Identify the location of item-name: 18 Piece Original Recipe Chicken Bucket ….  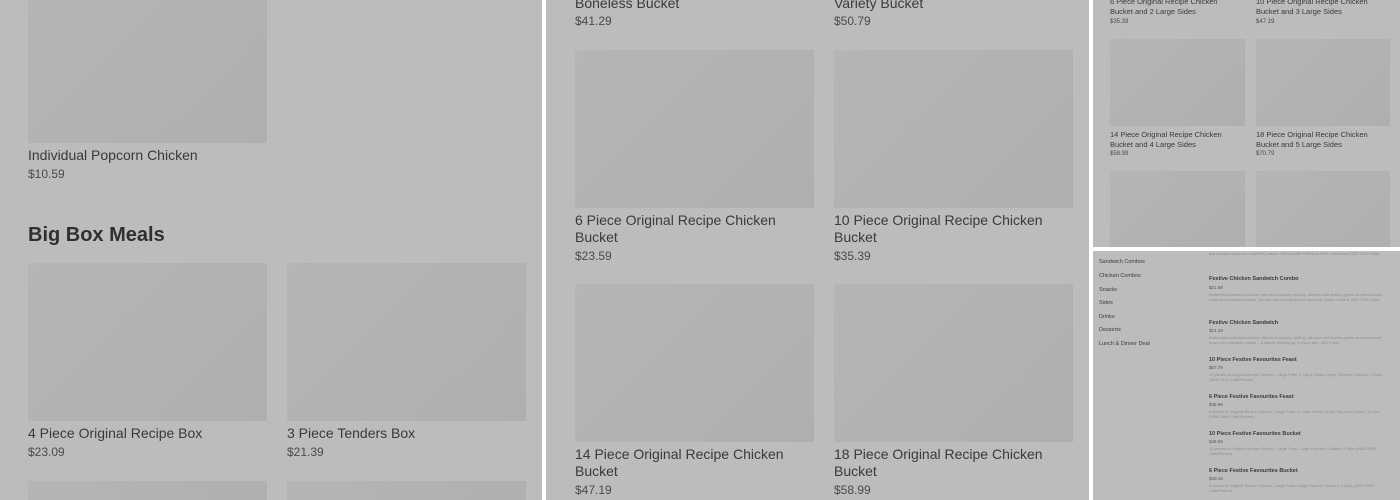
(1322, 140).